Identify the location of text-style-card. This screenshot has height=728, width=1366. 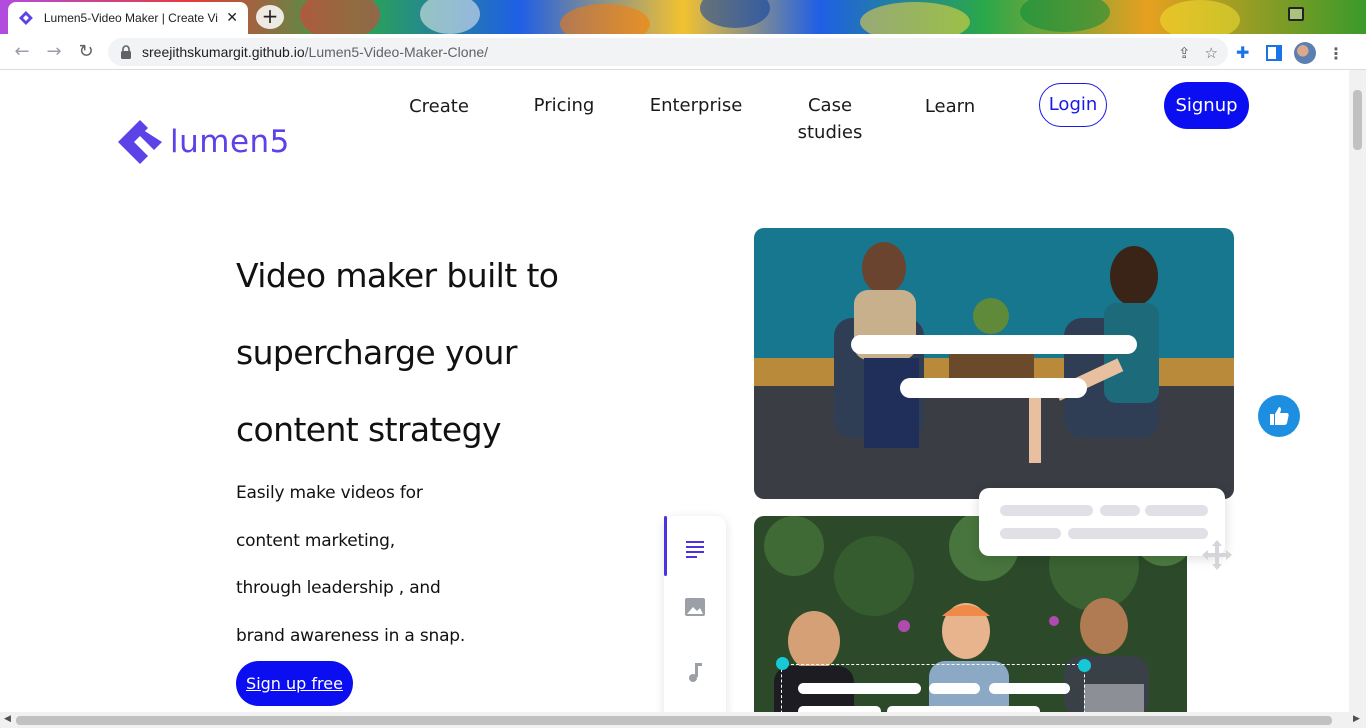
(1102, 522).